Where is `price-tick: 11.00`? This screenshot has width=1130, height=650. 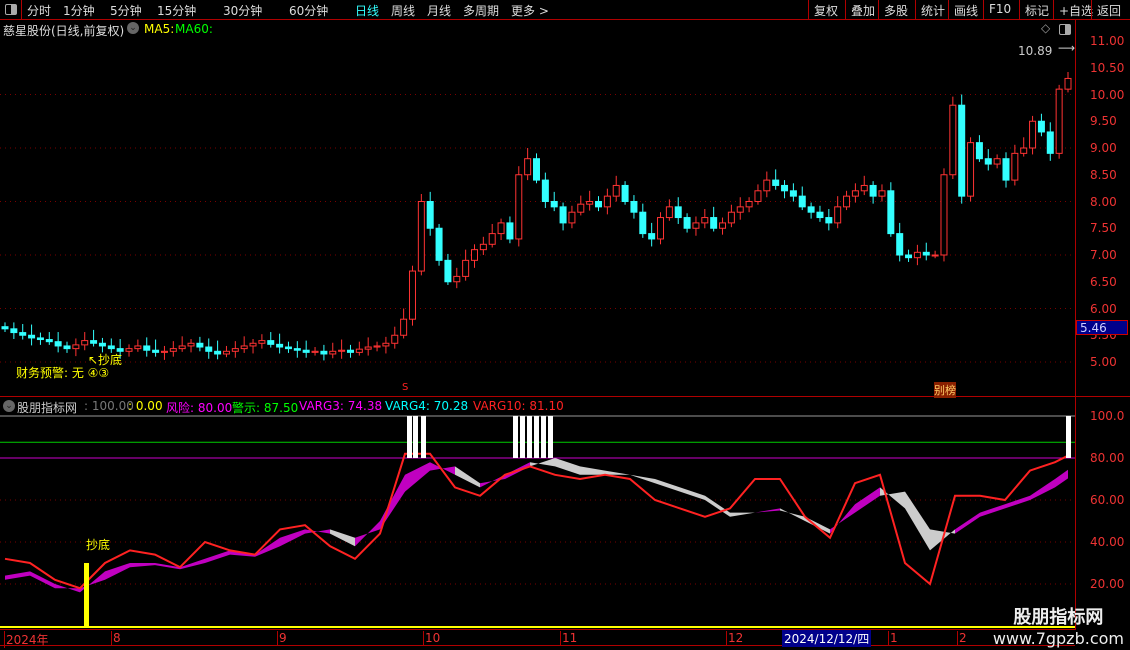 price-tick: 11.00 is located at coordinates (1107, 41).